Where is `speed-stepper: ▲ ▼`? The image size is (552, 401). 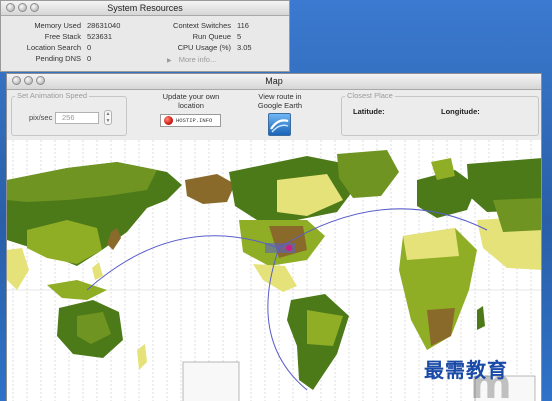
speed-stepper: ▲ ▼ is located at coordinates (108, 117).